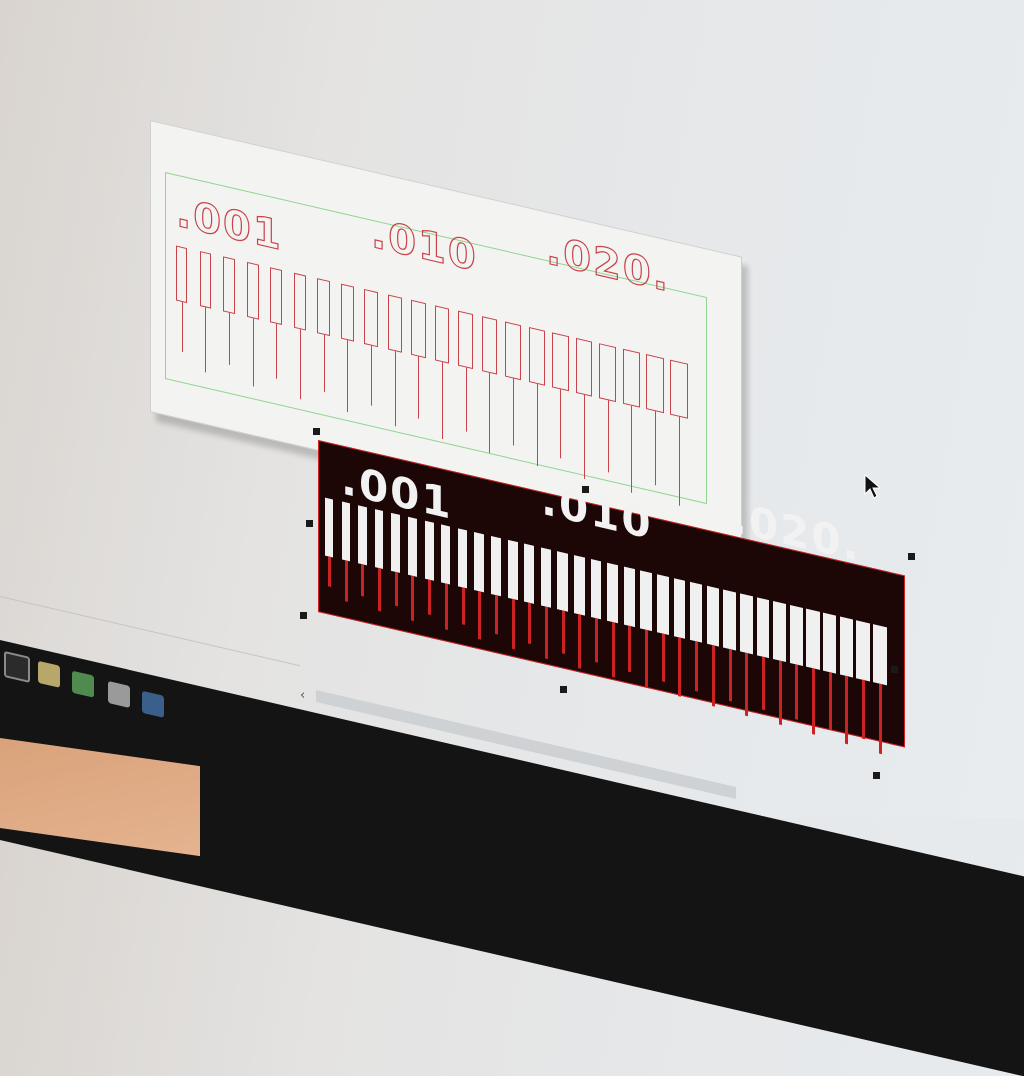  Describe the element at coordinates (49, 674) in the screenshot. I see `folder-icon` at that location.